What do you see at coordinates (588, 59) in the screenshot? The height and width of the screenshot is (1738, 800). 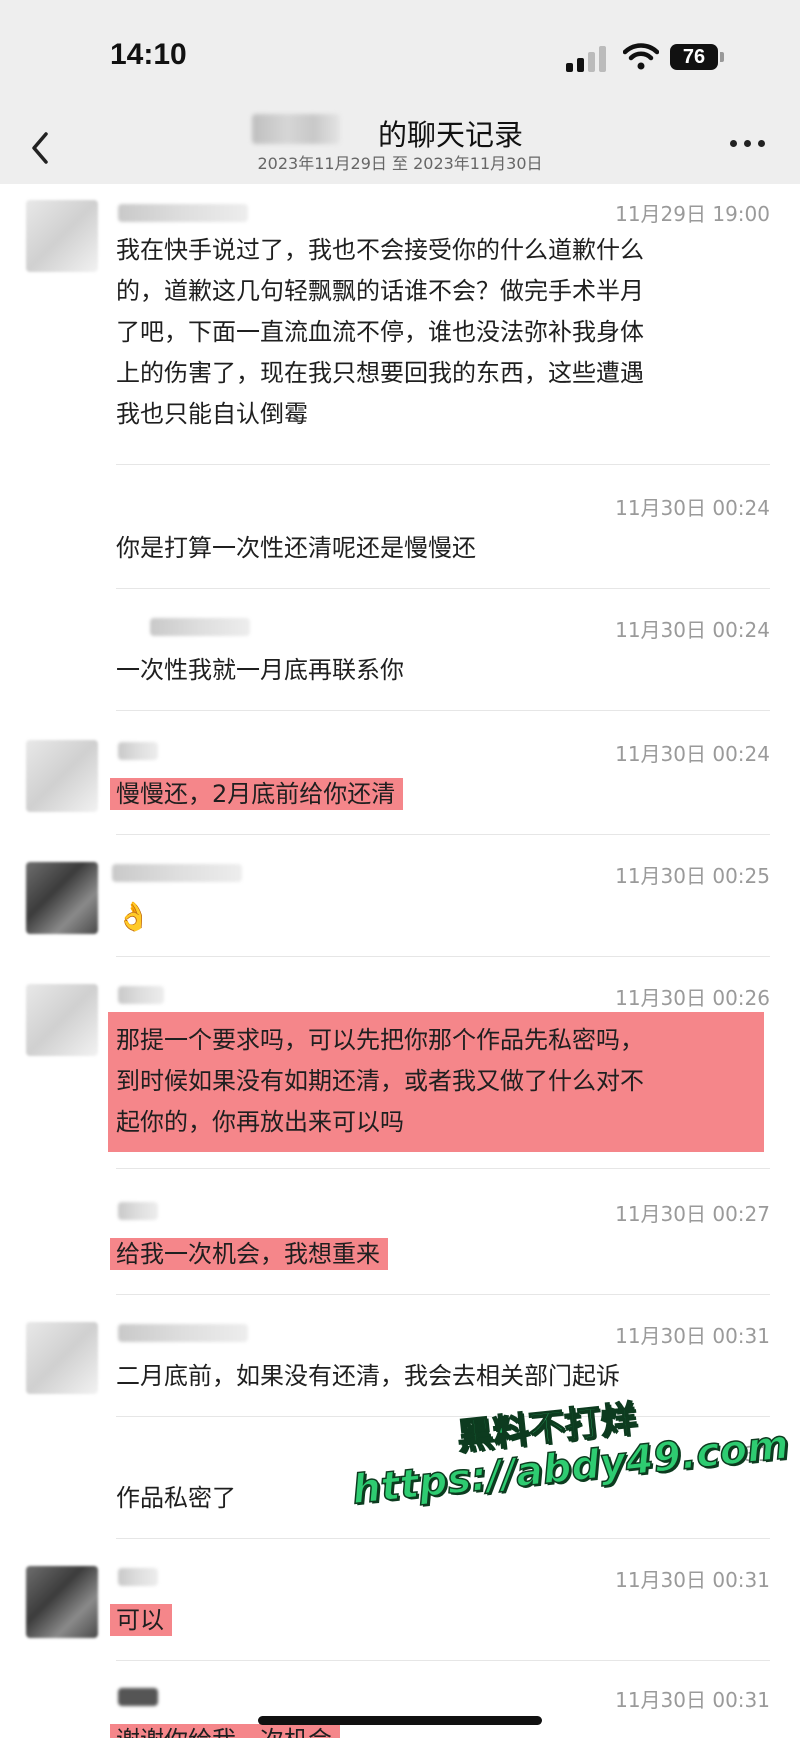 I see `signal-icon` at bounding box center [588, 59].